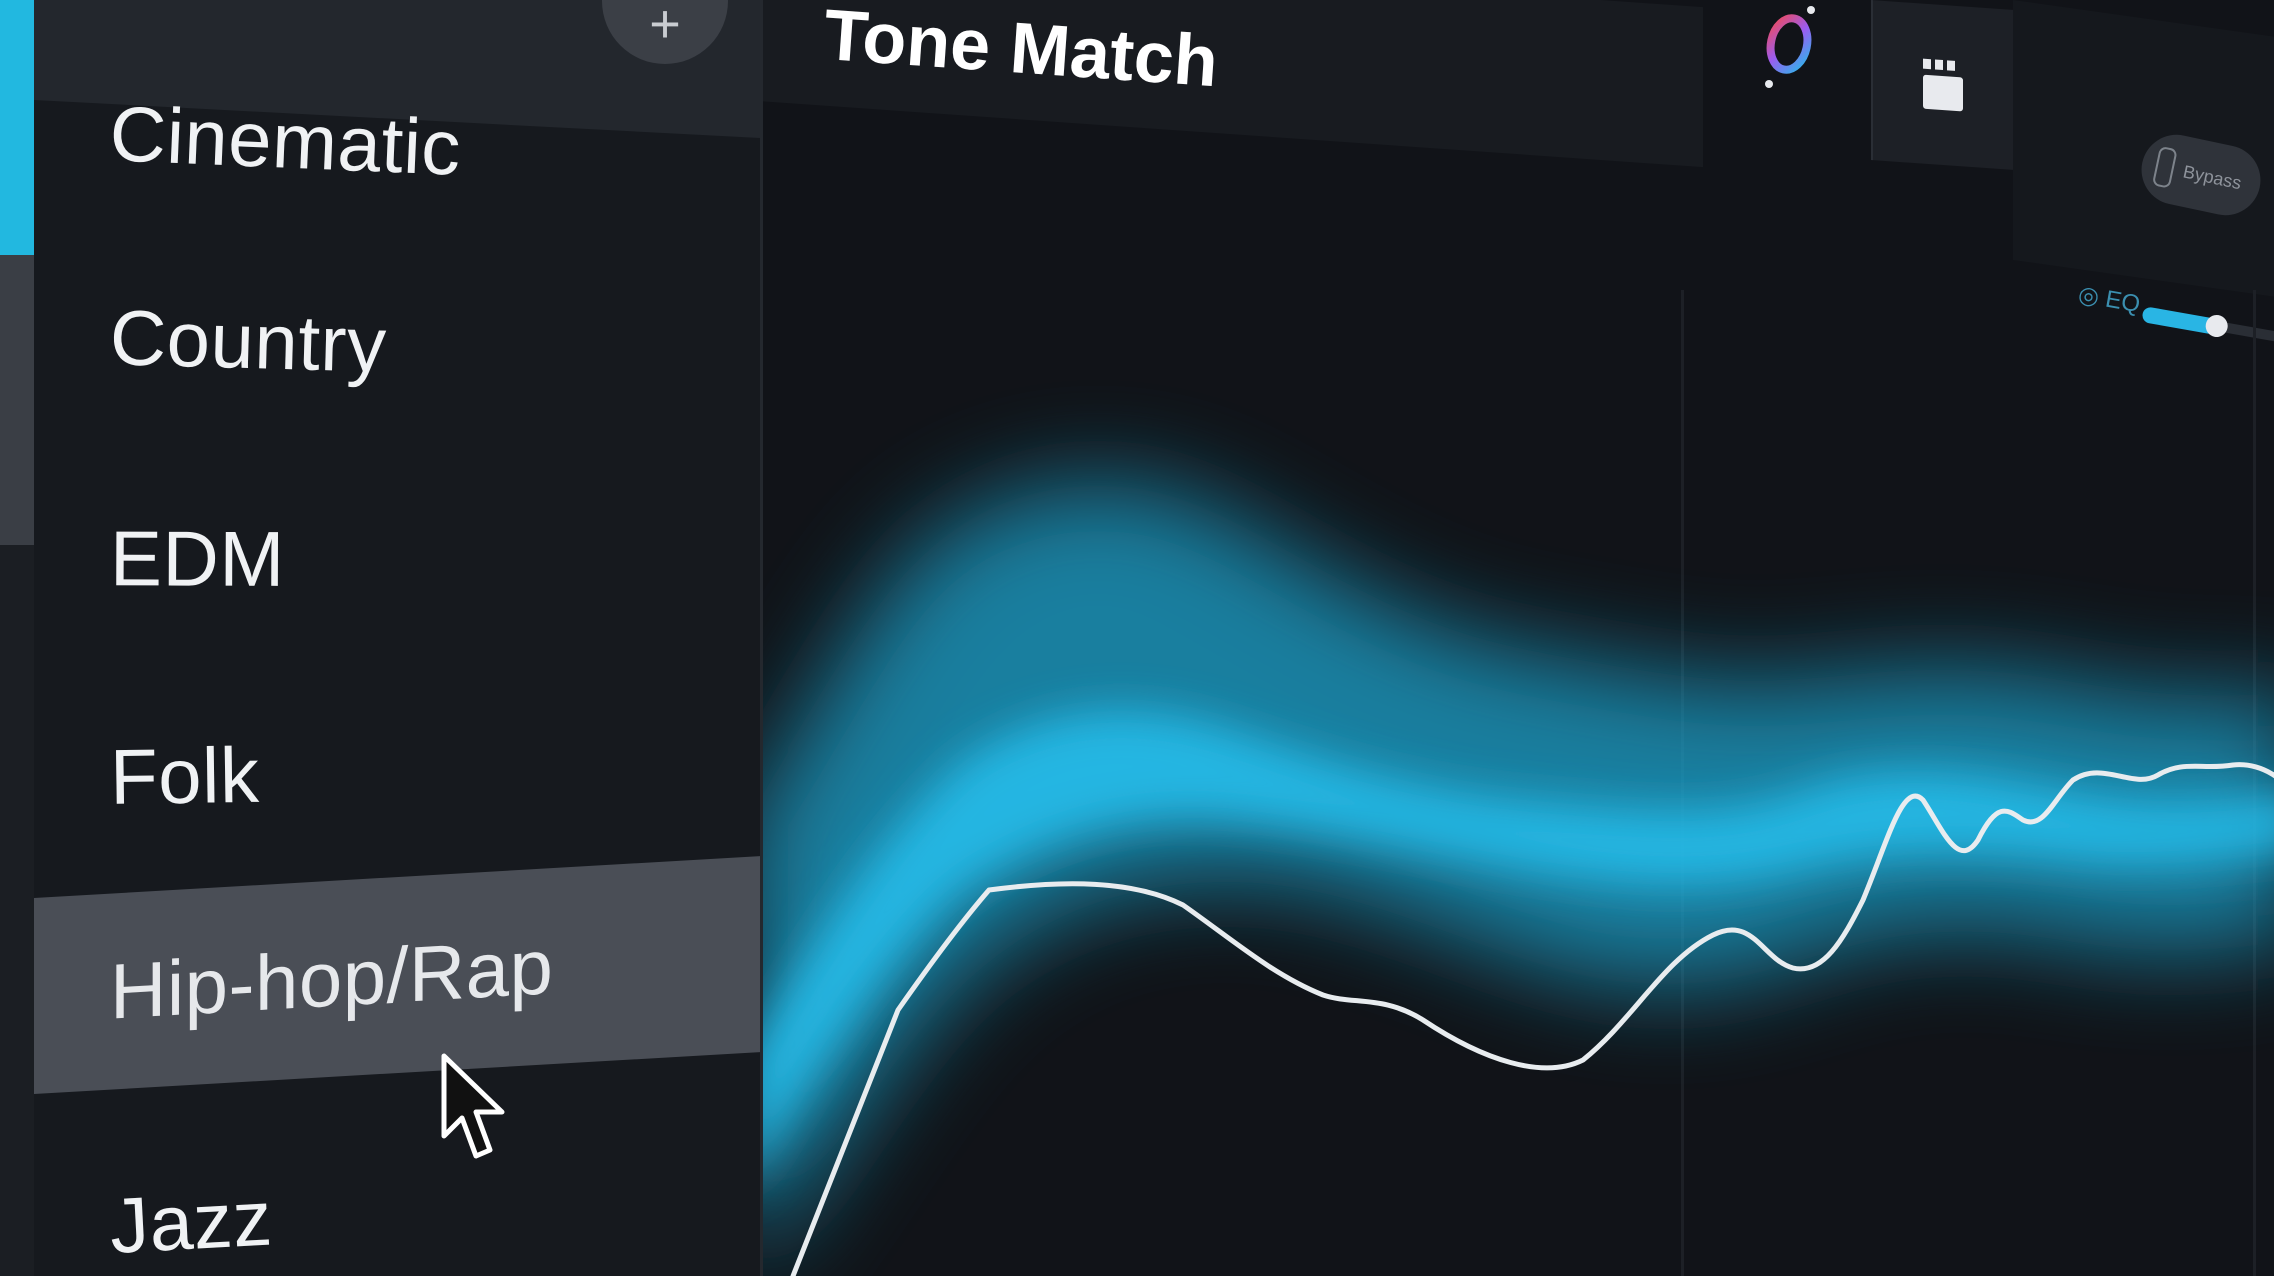 The image size is (2274, 1276). I want to click on genre-item-jazz: Jazz, so click(397, 1194).